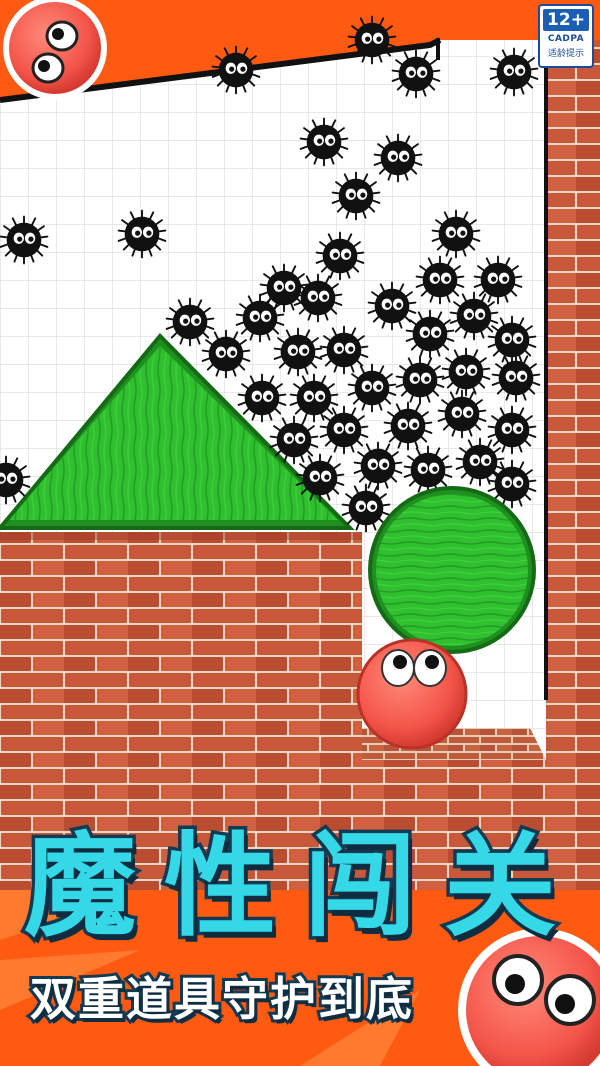 Image resolution: width=600 pixels, height=1066 pixels. I want to click on green-wood-ball, so click(452, 570).